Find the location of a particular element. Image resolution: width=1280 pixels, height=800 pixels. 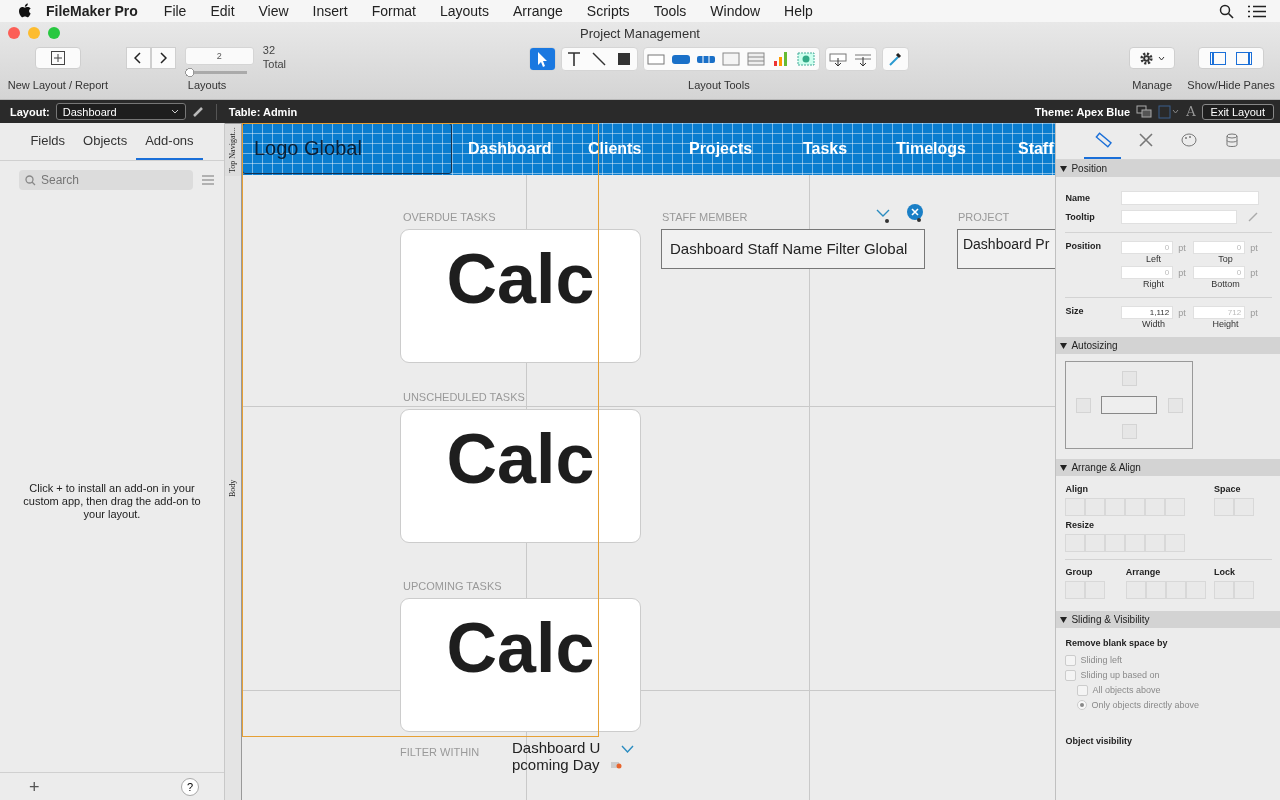

section-header: Position is located at coordinates (1168, 168).